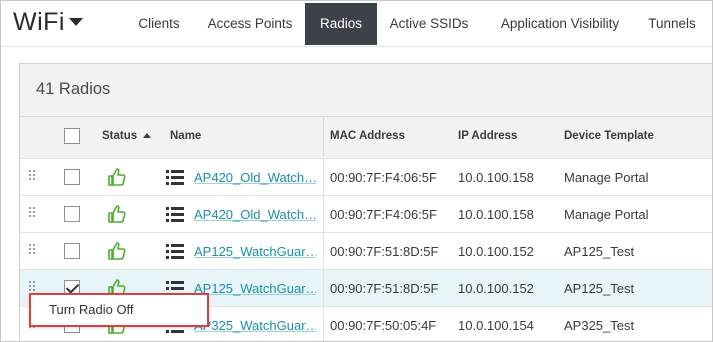 The height and width of the screenshot is (342, 713). I want to click on row-context-menu: Turn Radio Off, so click(119, 310).